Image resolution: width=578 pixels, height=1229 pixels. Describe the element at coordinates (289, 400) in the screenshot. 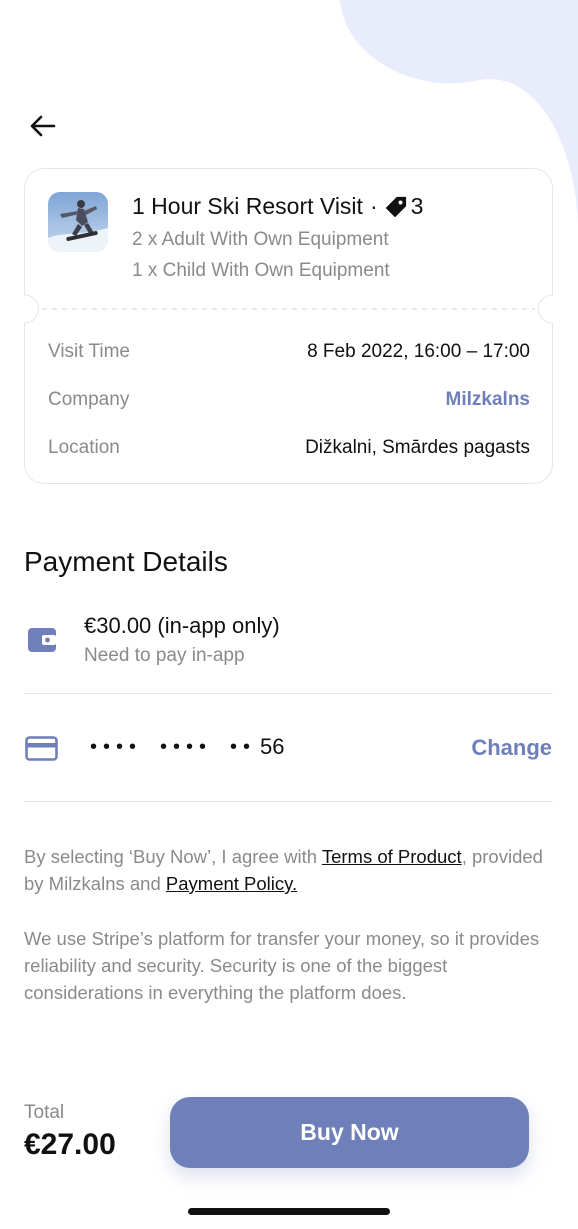

I see `detail-row-company: Company Milzkalns` at that location.